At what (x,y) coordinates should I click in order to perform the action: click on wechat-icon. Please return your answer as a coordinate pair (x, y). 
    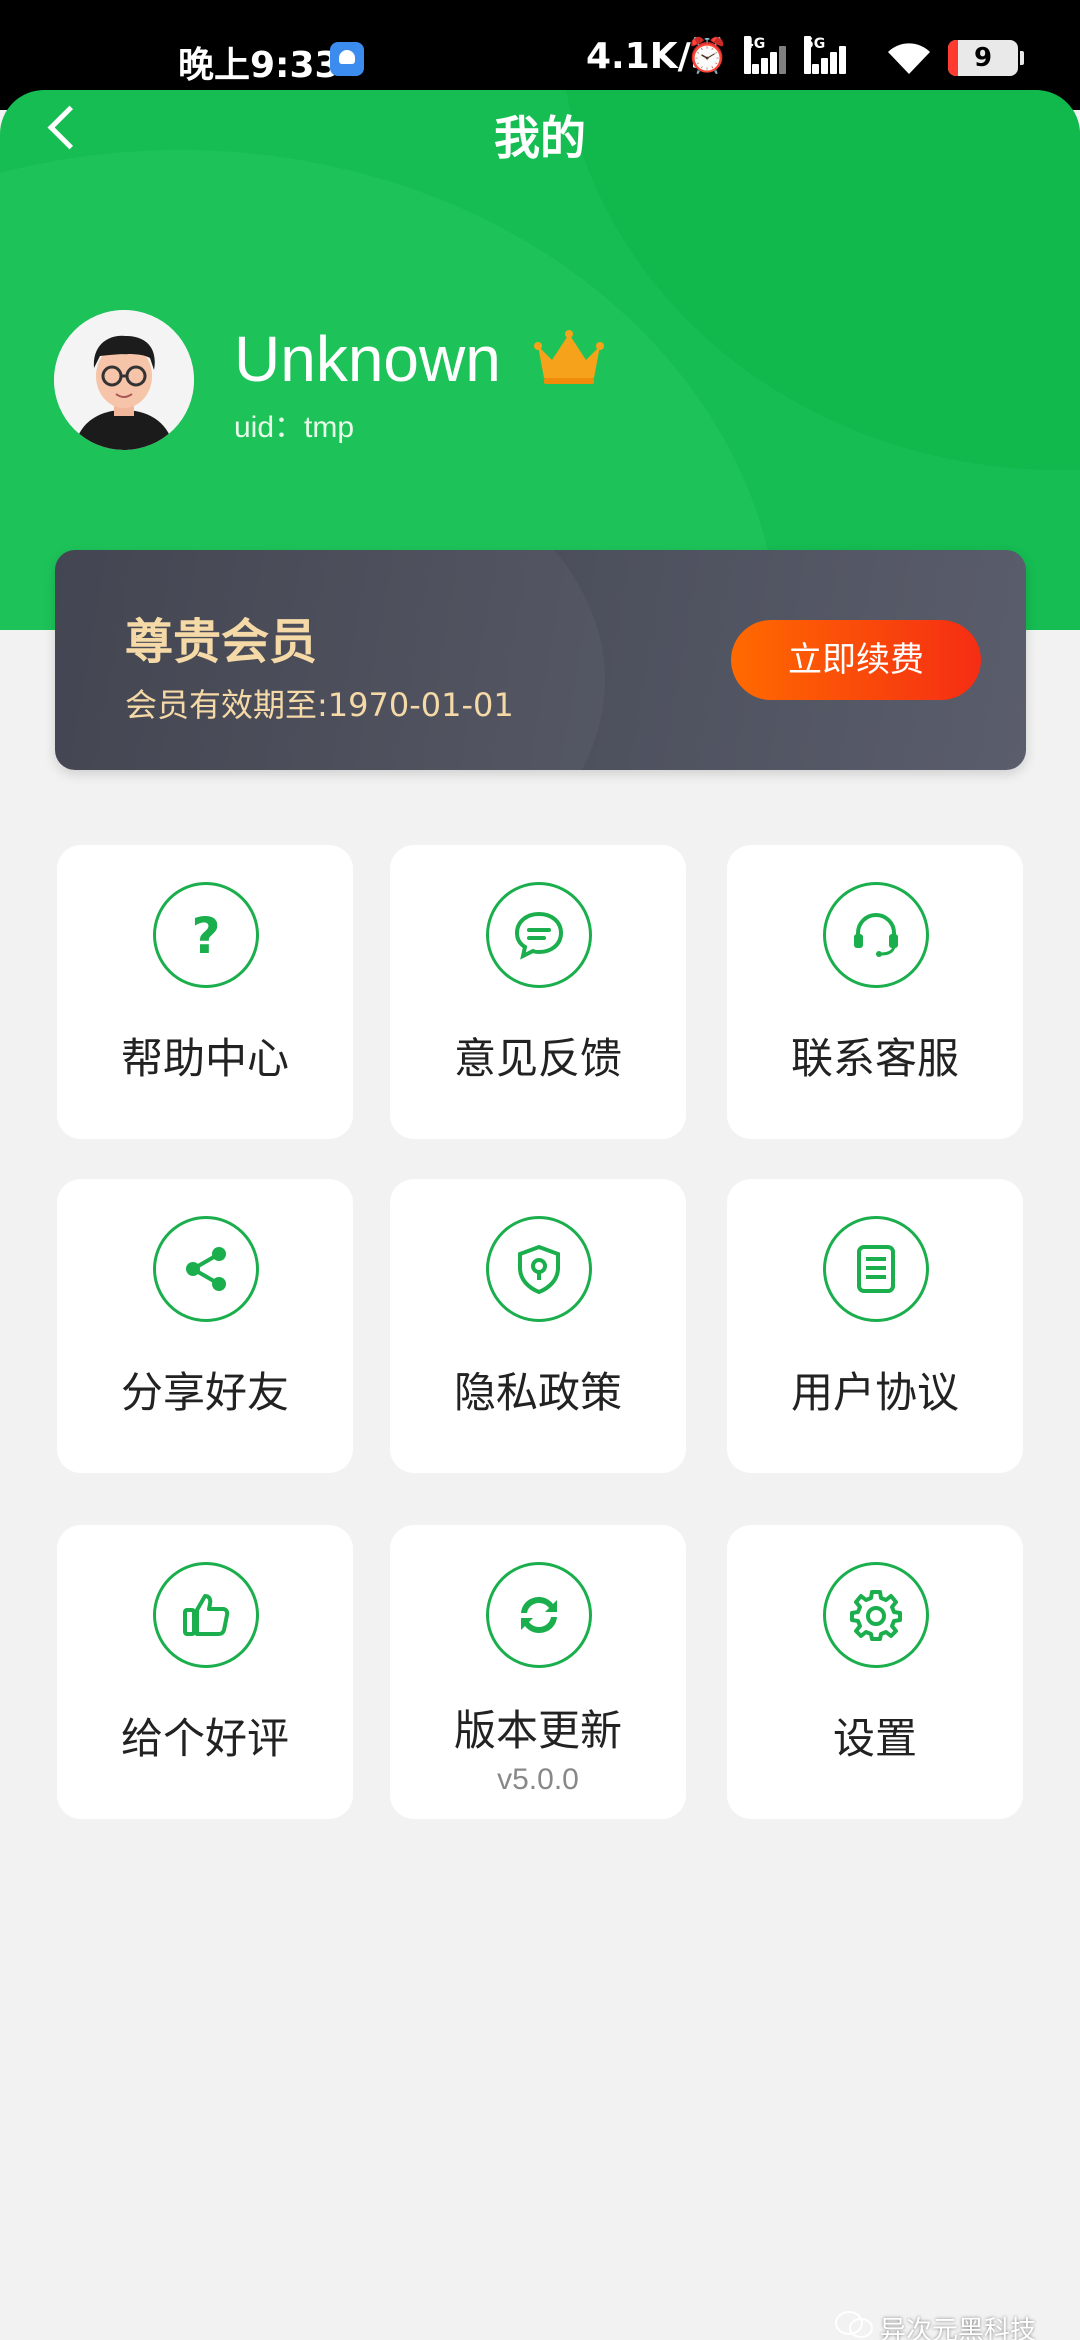
    Looking at the image, I should click on (854, 2325).